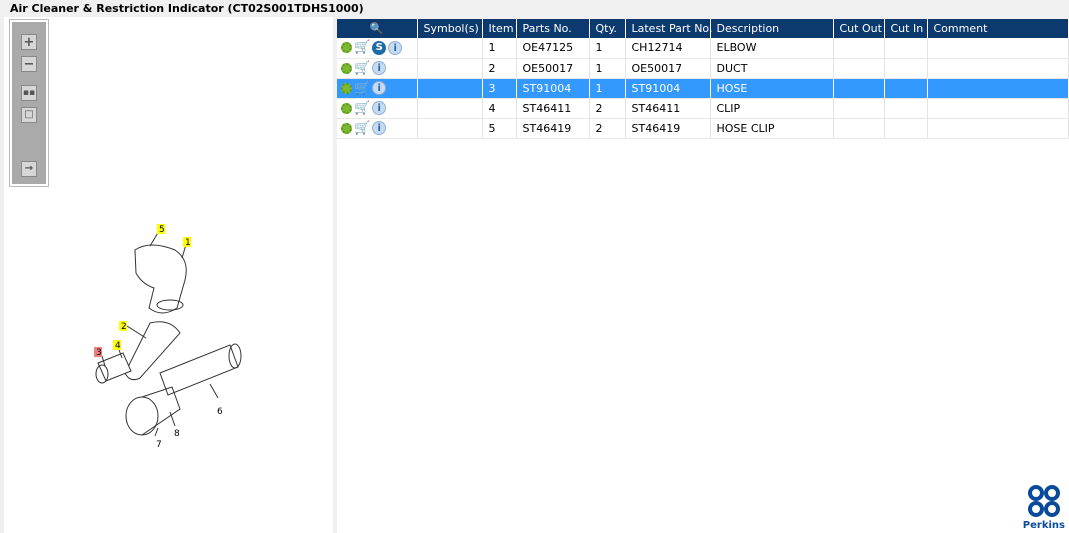 The height and width of the screenshot is (533, 1069). What do you see at coordinates (668, 128) in the screenshot?
I see `cell-latest-part-no: ST46419` at bounding box center [668, 128].